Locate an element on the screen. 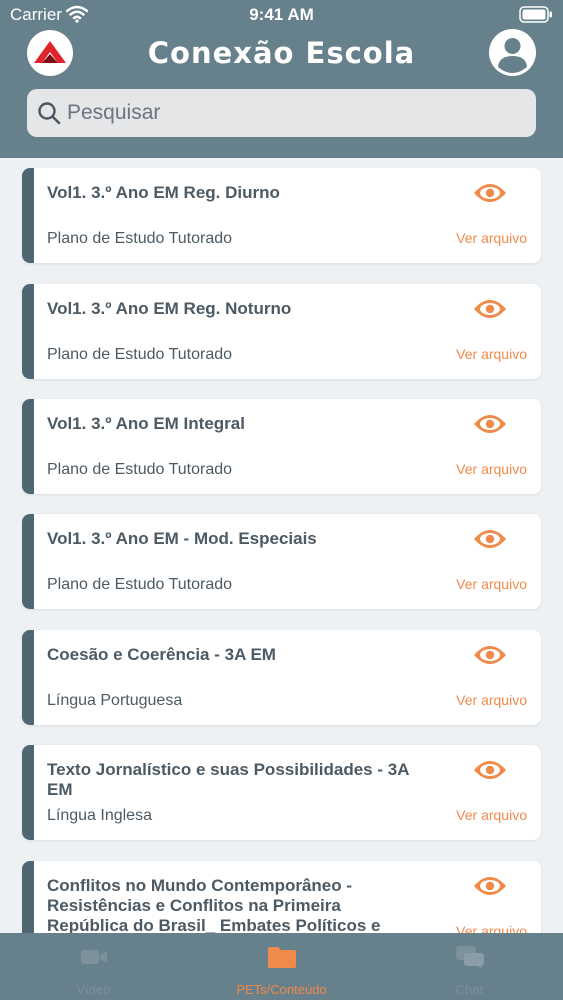 The height and width of the screenshot is (1000, 563). tab-chat-label: Chat is located at coordinates (469, 989).